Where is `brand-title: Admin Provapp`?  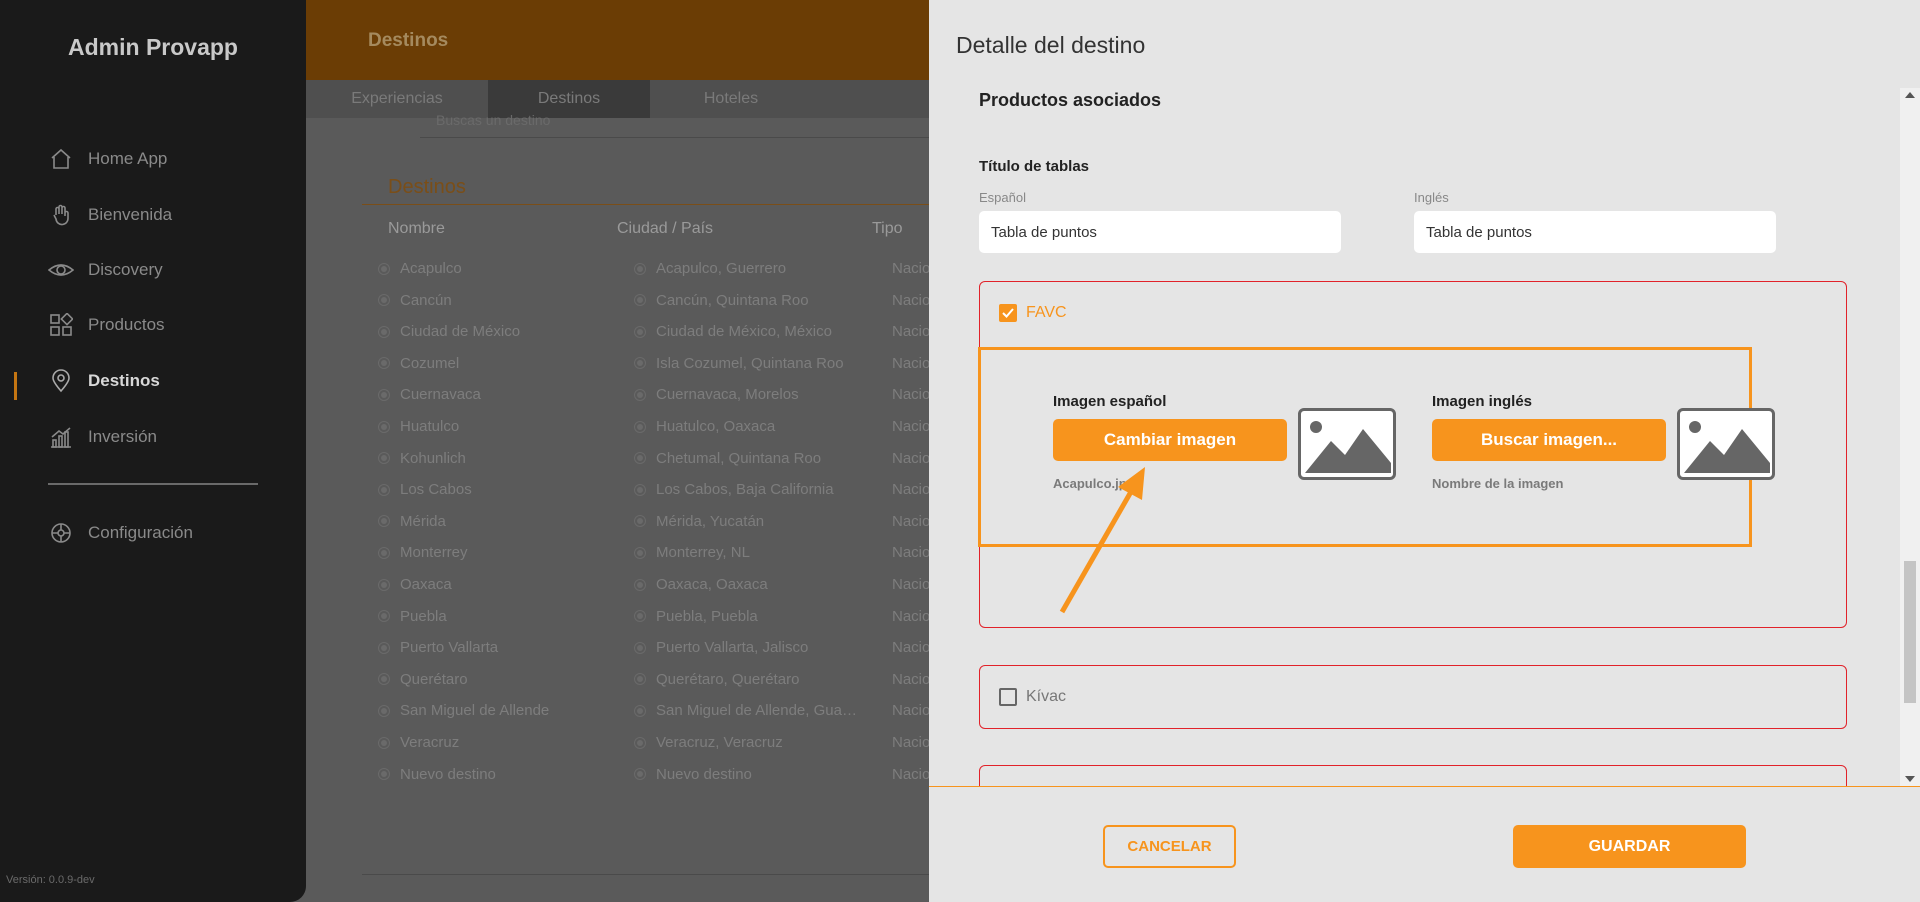 brand-title: Admin Provapp is located at coordinates (153, 47).